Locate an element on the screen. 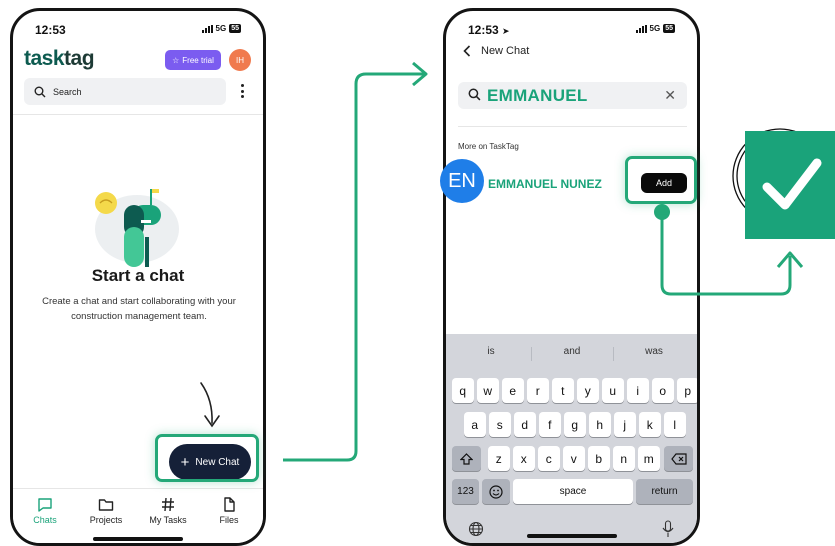 Image resolution: width=835 pixels, height=546 pixels. connector-dot is located at coordinates (662, 212).